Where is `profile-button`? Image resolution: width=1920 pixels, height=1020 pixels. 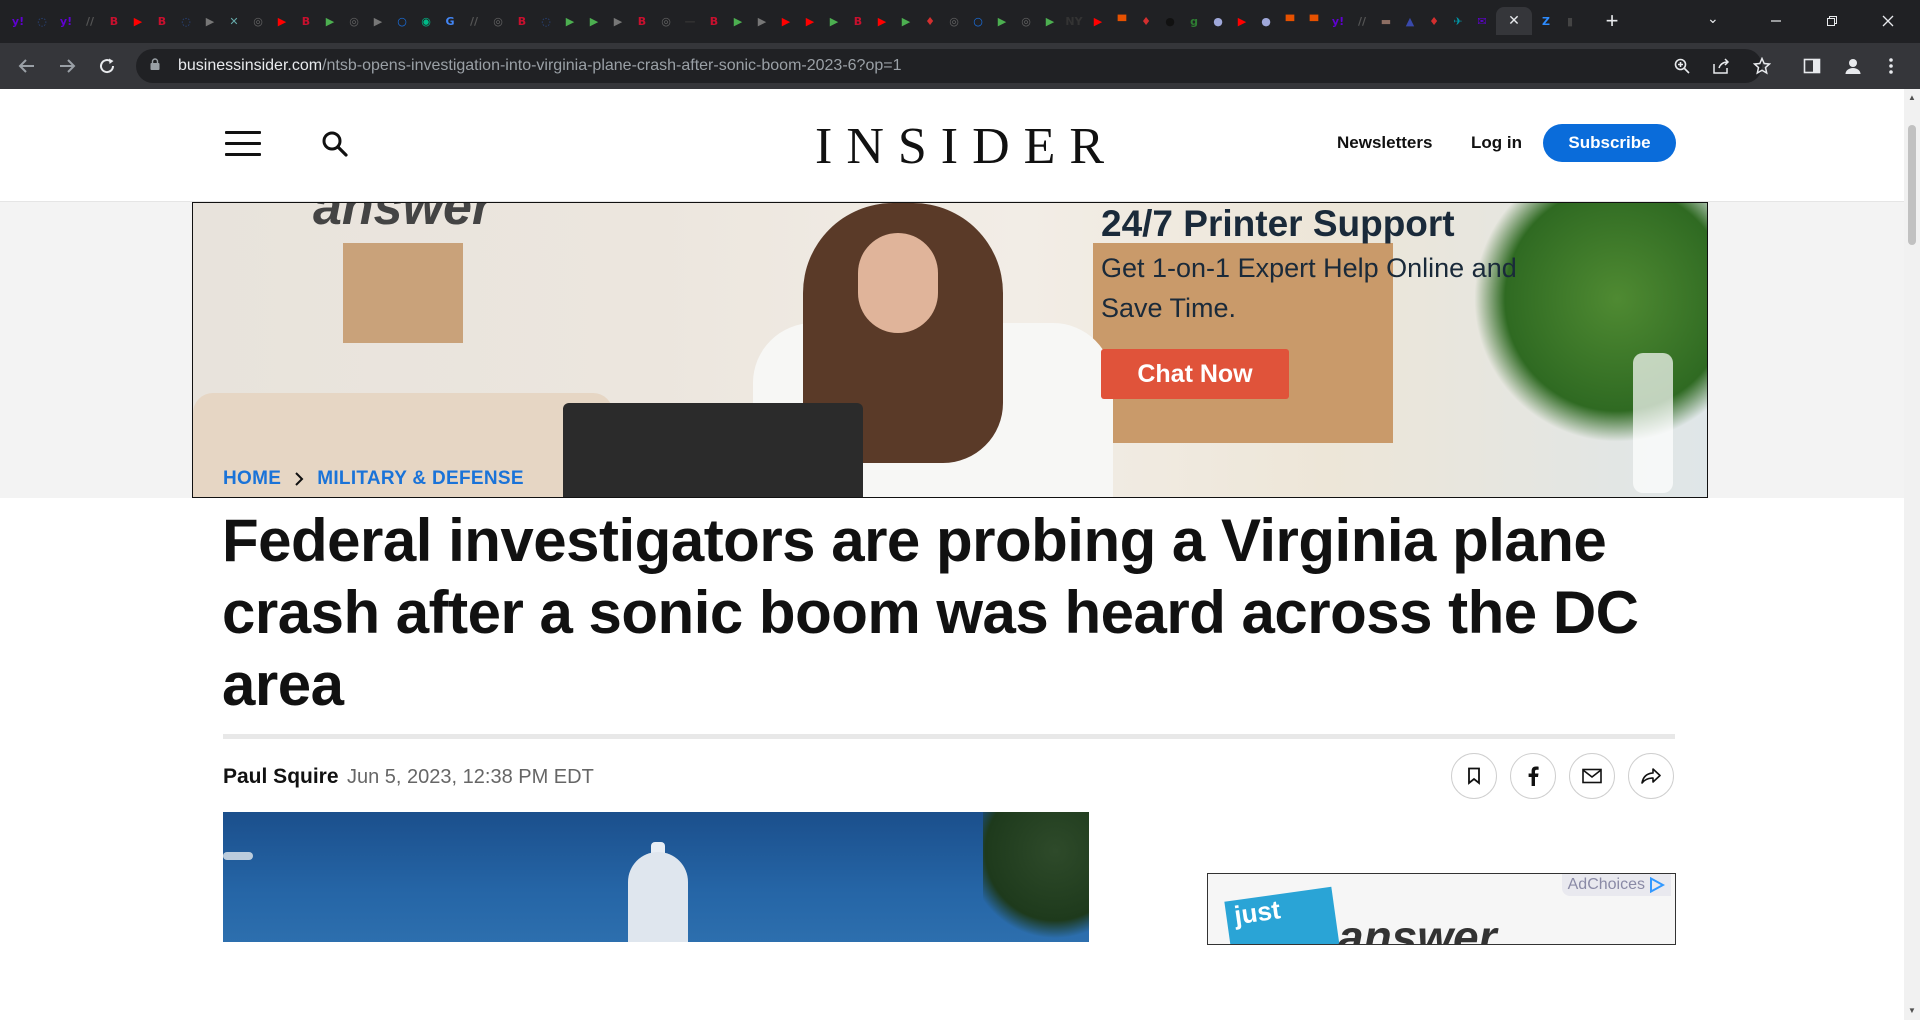 profile-button is located at coordinates (1853, 66).